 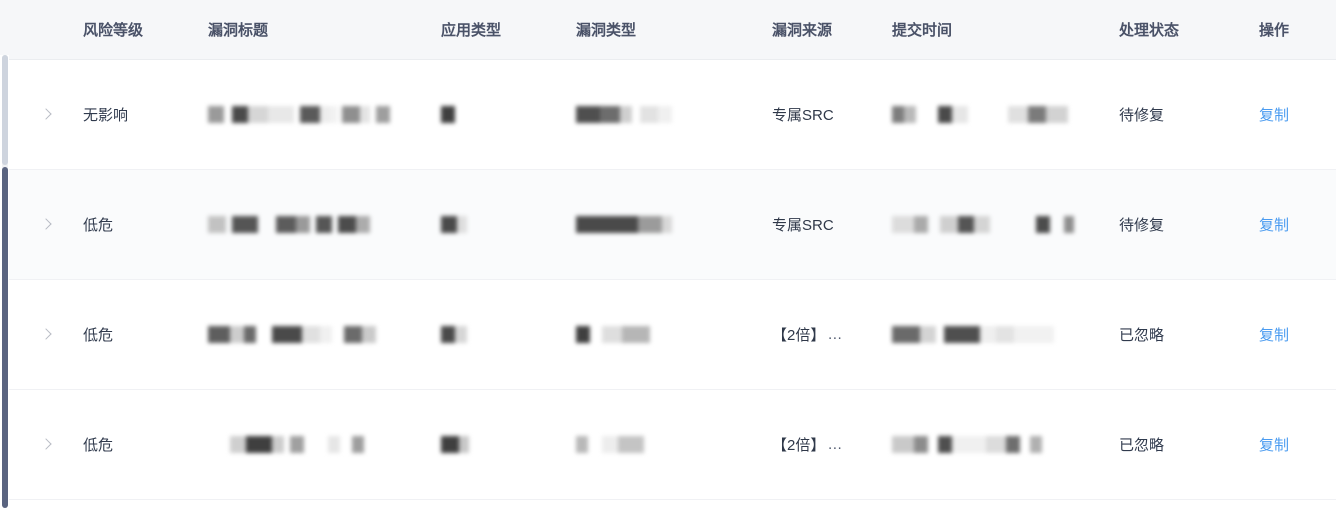 I want to click on column-header-actions: 操作, so click(x=1274, y=30).